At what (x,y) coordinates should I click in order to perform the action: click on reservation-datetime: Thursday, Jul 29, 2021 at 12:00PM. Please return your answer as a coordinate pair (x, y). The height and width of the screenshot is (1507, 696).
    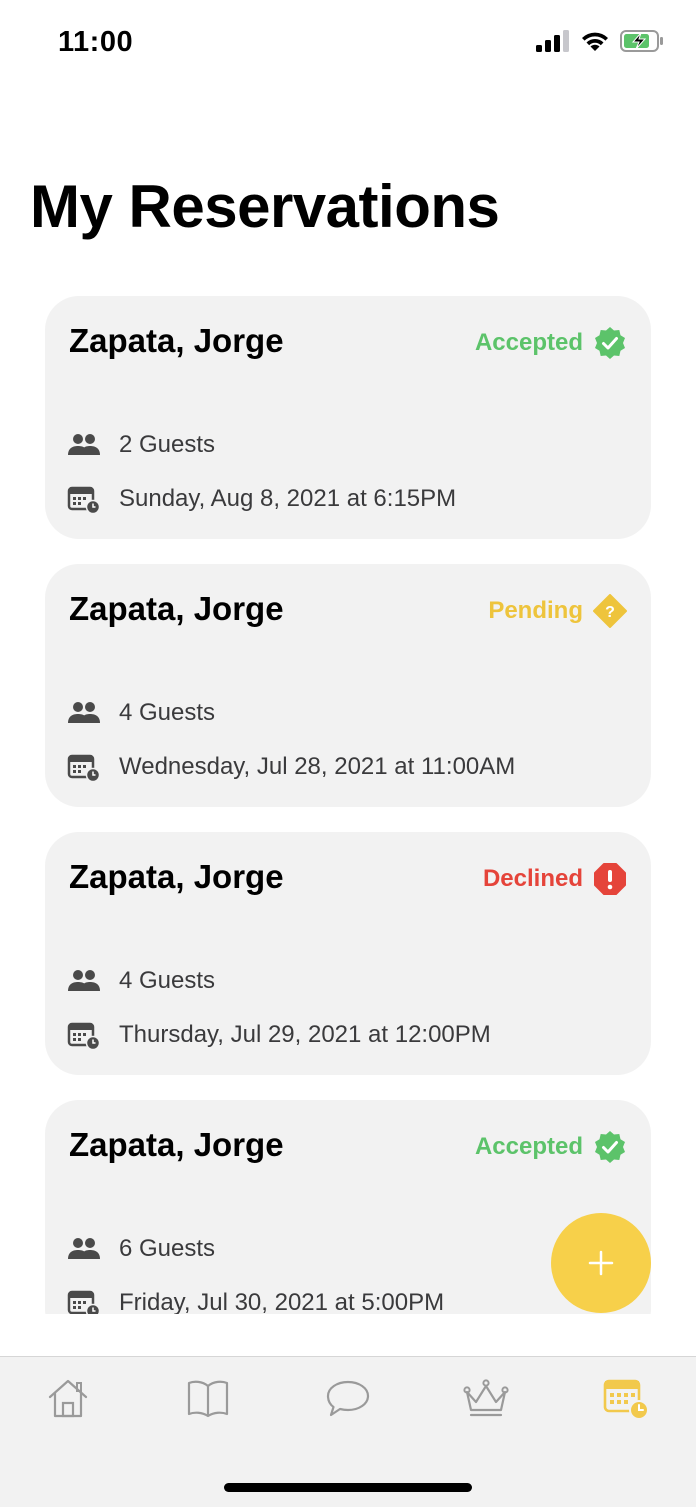
    Looking at the image, I should click on (305, 1034).